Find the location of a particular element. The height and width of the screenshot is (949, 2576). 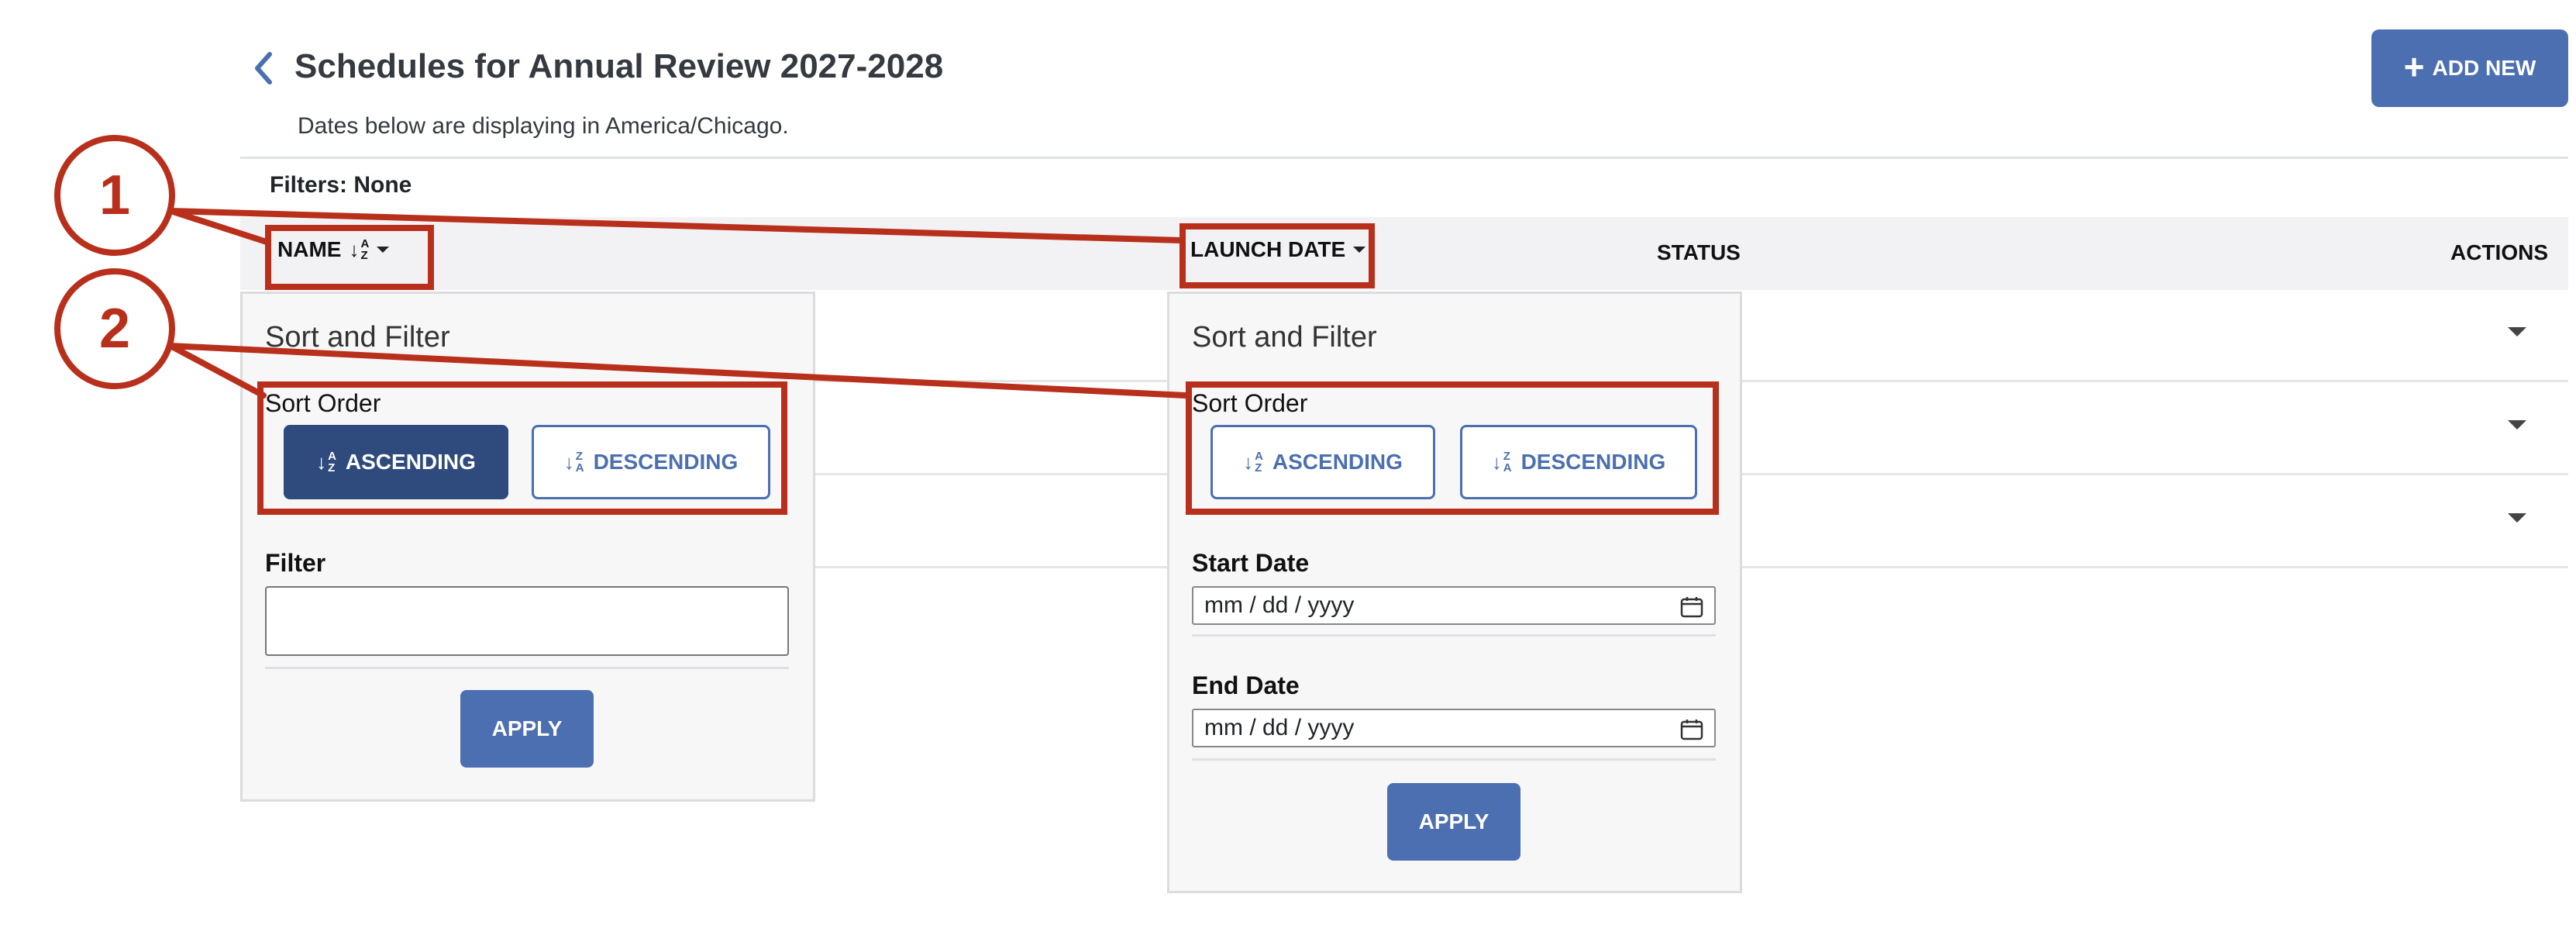

highlight-launch-date-header is located at coordinates (1277, 255).